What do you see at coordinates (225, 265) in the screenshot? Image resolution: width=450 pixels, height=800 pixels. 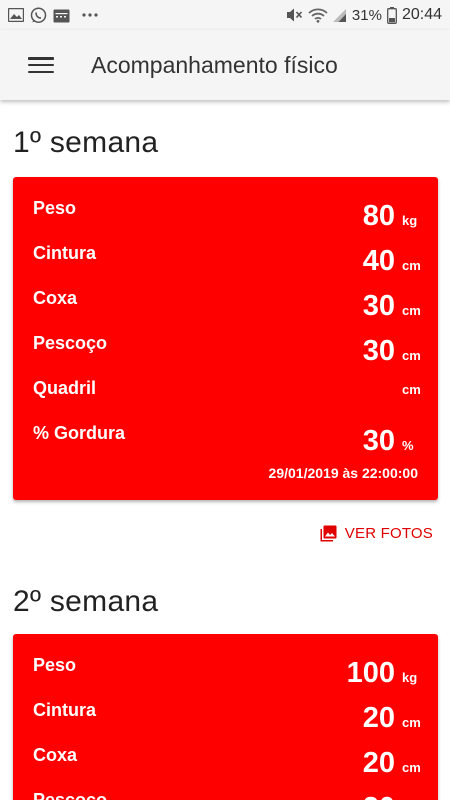 I see `metric-row-cintura: Cintura 40 cm` at bounding box center [225, 265].